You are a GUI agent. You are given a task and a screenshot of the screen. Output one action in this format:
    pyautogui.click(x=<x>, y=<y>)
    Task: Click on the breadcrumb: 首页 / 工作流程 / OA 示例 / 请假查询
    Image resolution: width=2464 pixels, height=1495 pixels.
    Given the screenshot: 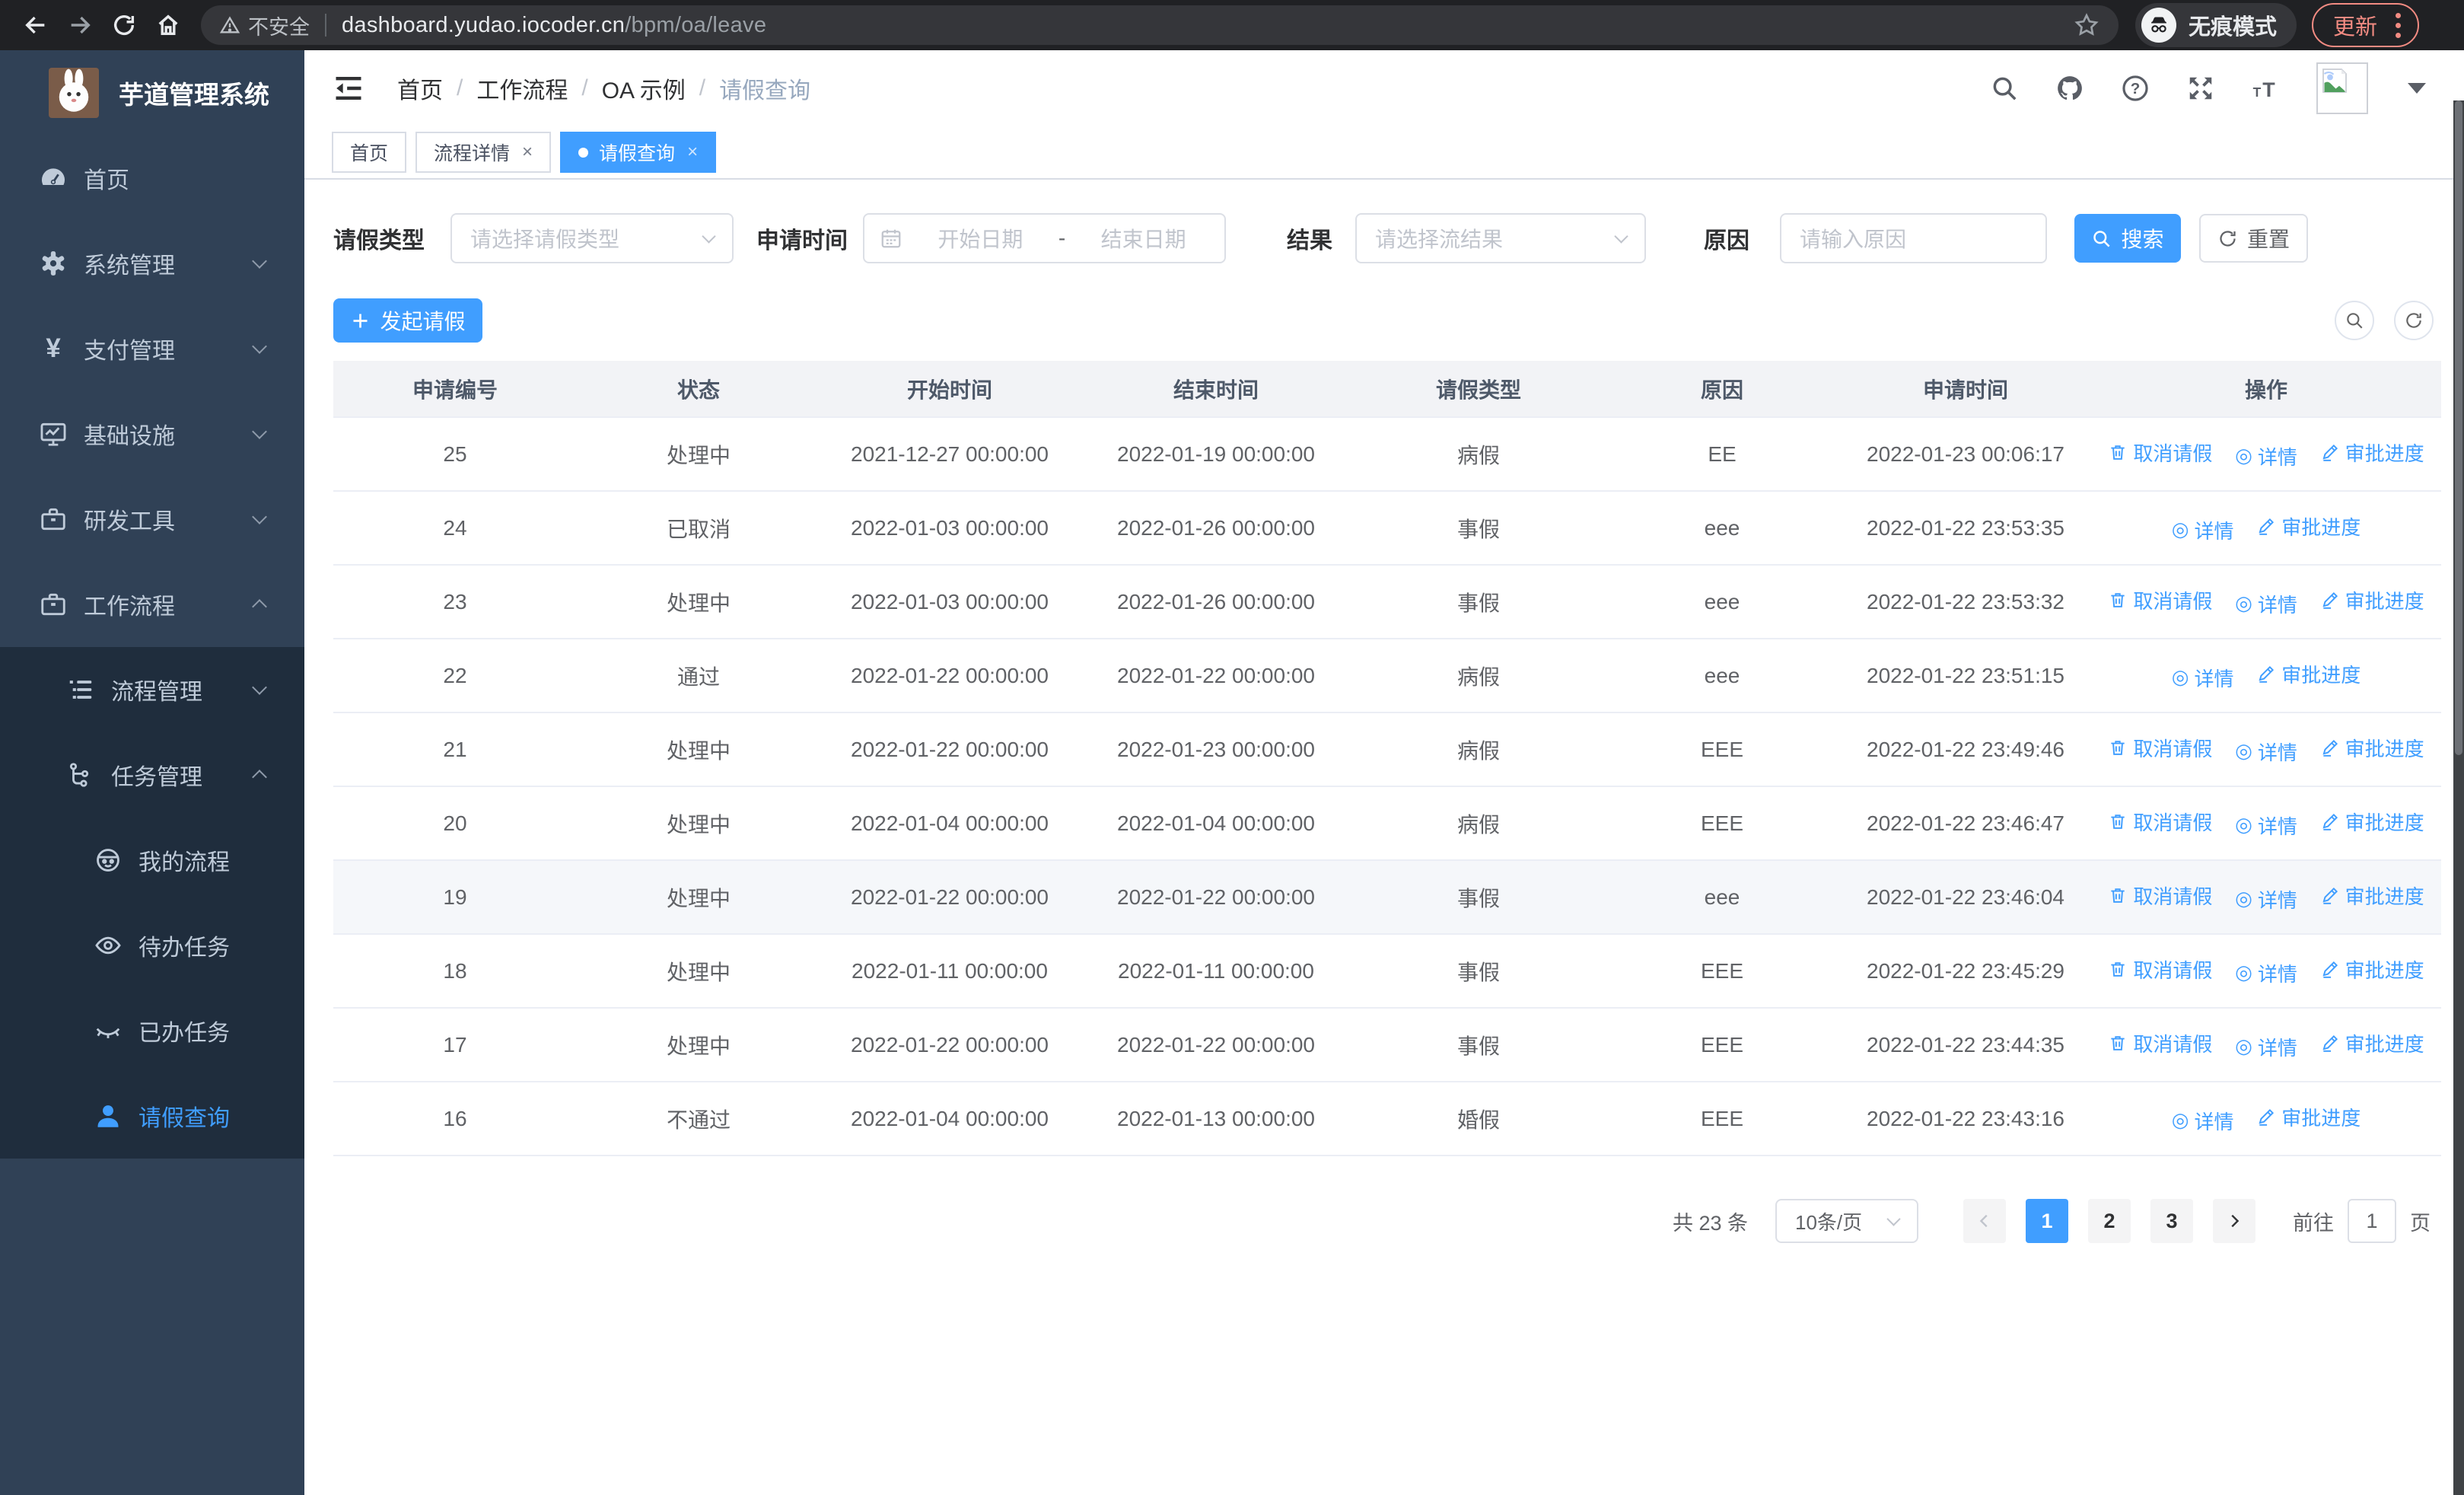 What is the action you would take?
    pyautogui.click(x=603, y=89)
    